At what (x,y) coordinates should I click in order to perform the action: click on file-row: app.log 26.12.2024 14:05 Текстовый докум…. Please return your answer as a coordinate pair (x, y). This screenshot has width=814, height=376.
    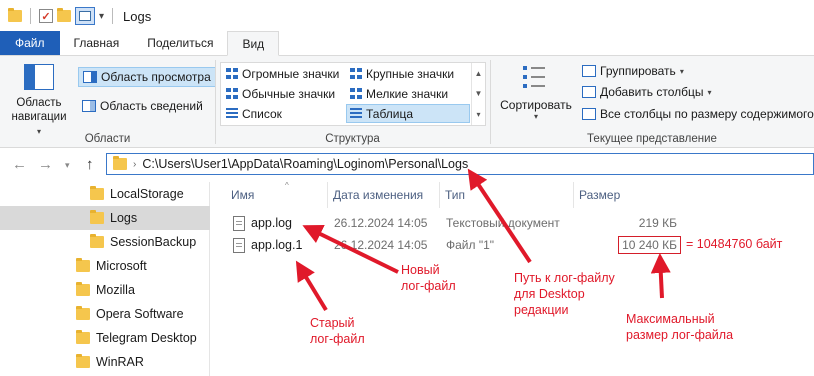
    Looking at the image, I should click on (512, 223).